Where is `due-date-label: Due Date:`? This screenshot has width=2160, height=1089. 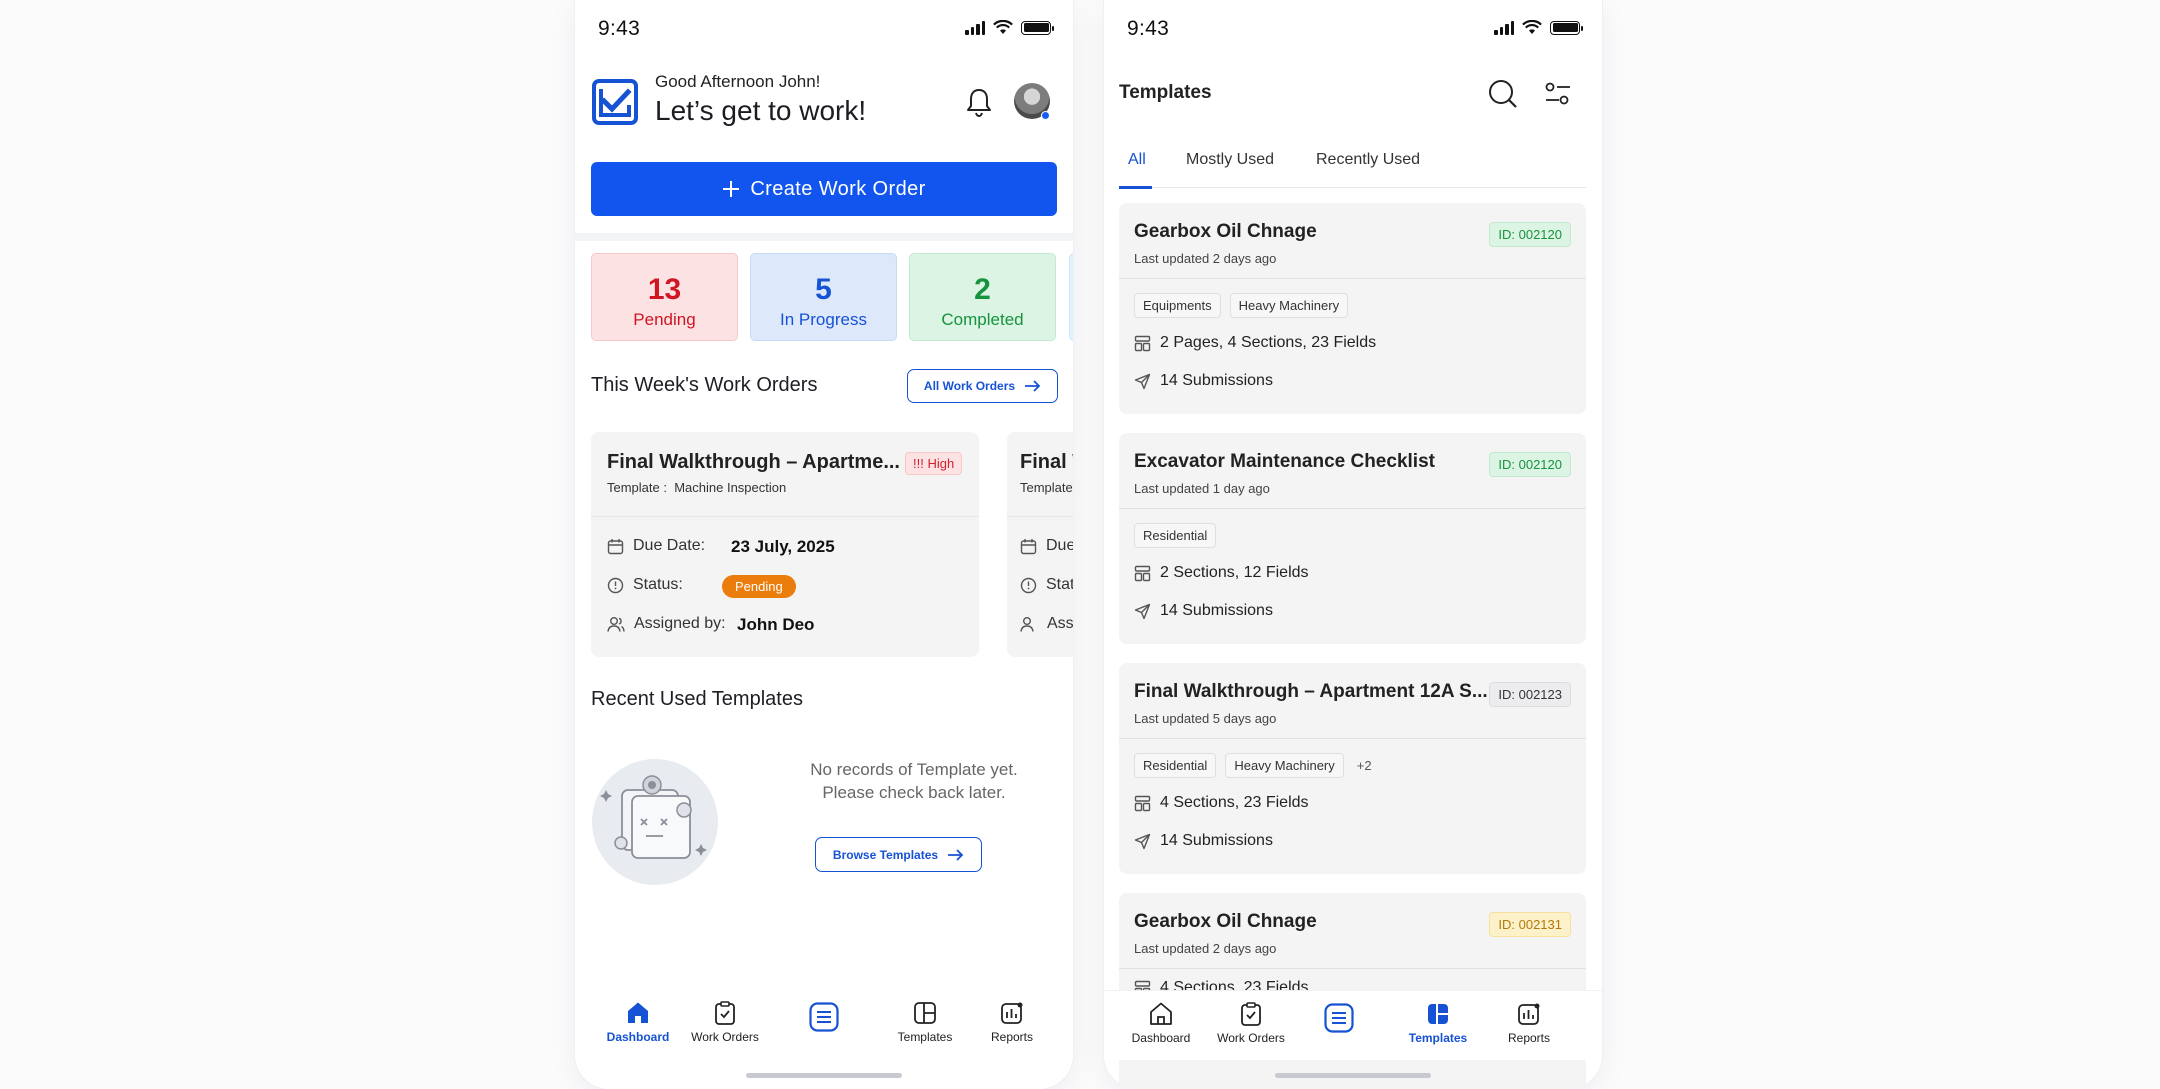 due-date-label: Due Date: is located at coordinates (669, 545).